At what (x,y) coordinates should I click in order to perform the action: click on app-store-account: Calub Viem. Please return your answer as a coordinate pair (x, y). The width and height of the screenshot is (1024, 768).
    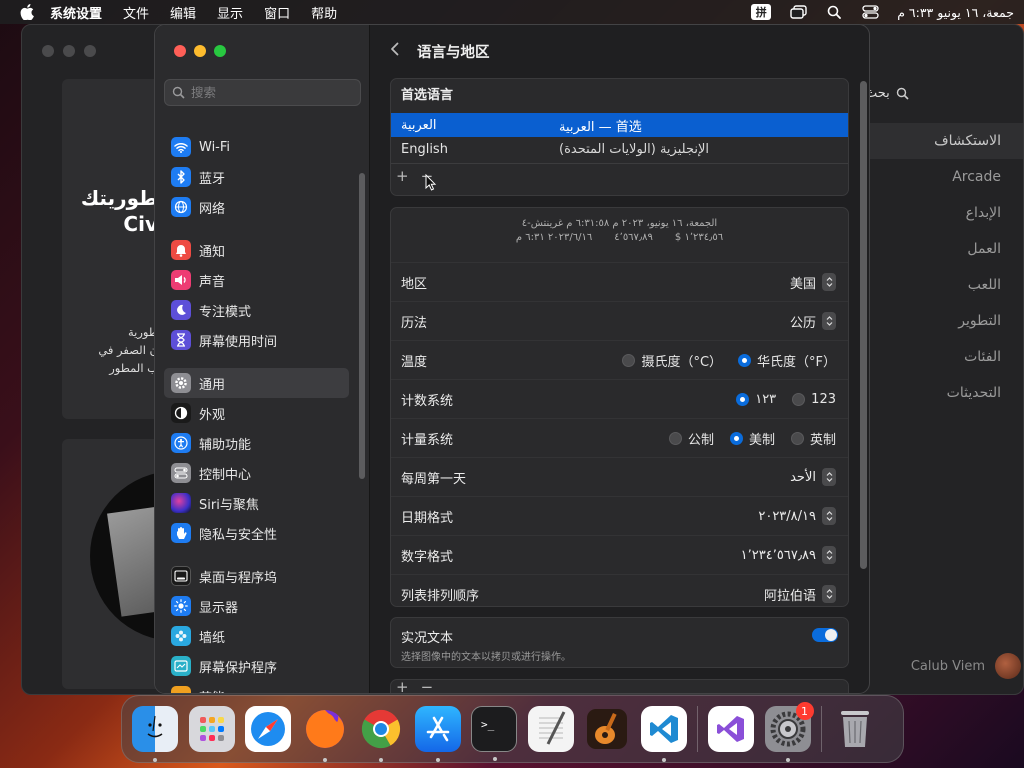
    Looking at the image, I should click on (945, 666).